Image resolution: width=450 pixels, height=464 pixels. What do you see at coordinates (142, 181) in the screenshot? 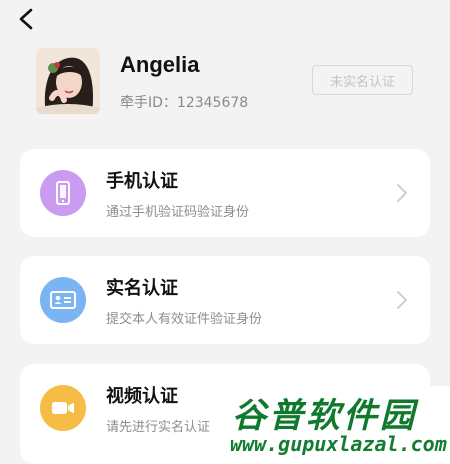
I see `card-title: 手机认证` at bounding box center [142, 181].